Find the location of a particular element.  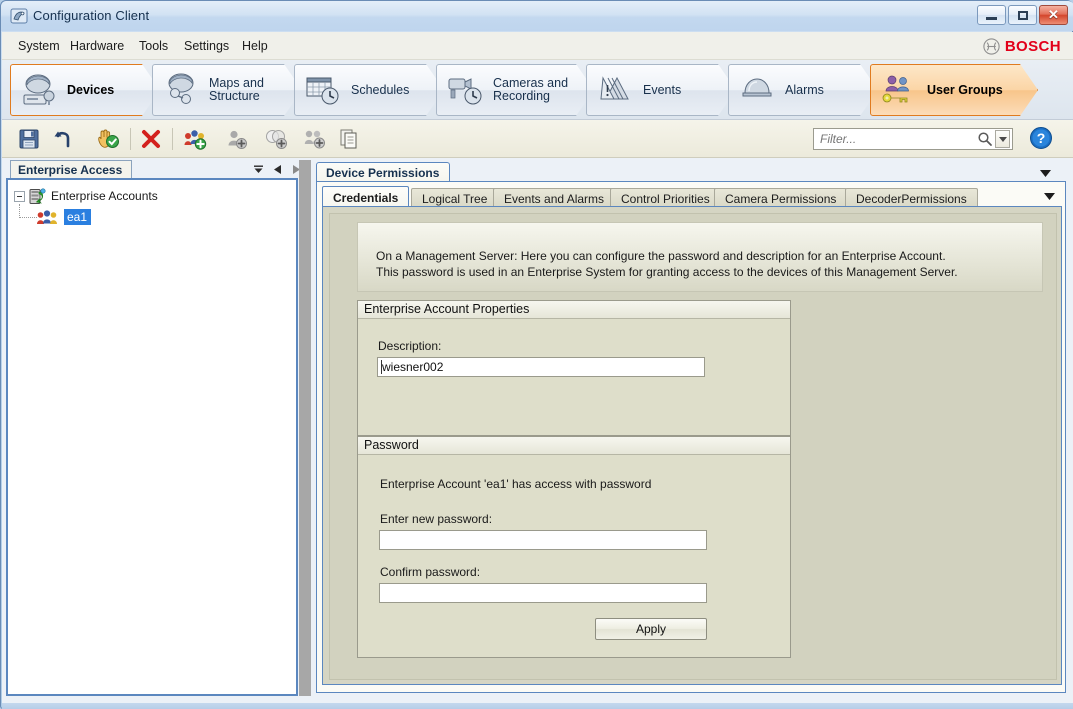

new-enterprise-user-group-button is located at coordinates (315, 139).